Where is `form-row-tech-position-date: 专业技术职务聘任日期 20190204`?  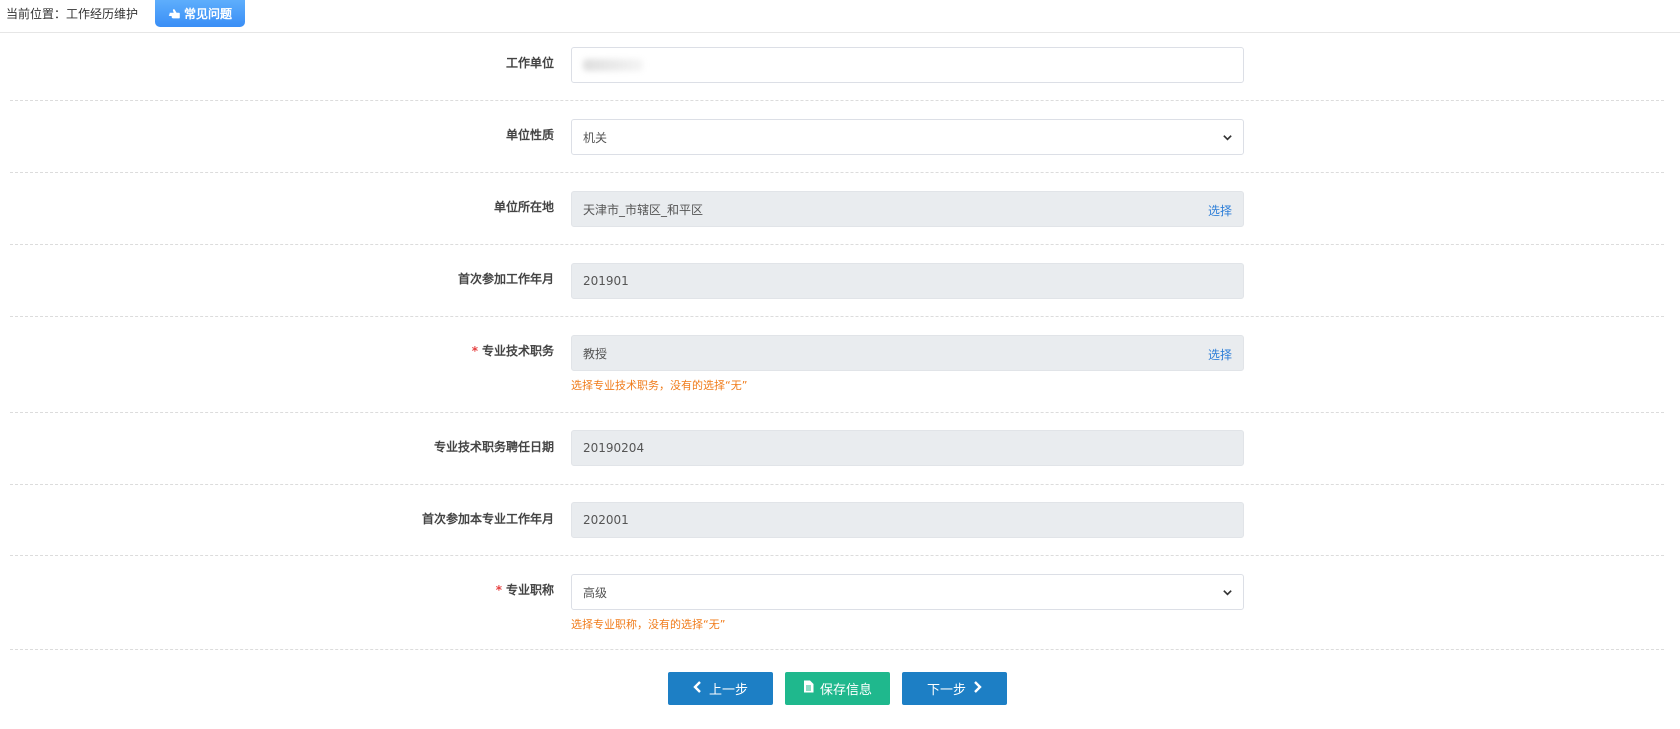 form-row-tech-position-date: 专业技术职务聘任日期 20190204 is located at coordinates (837, 449).